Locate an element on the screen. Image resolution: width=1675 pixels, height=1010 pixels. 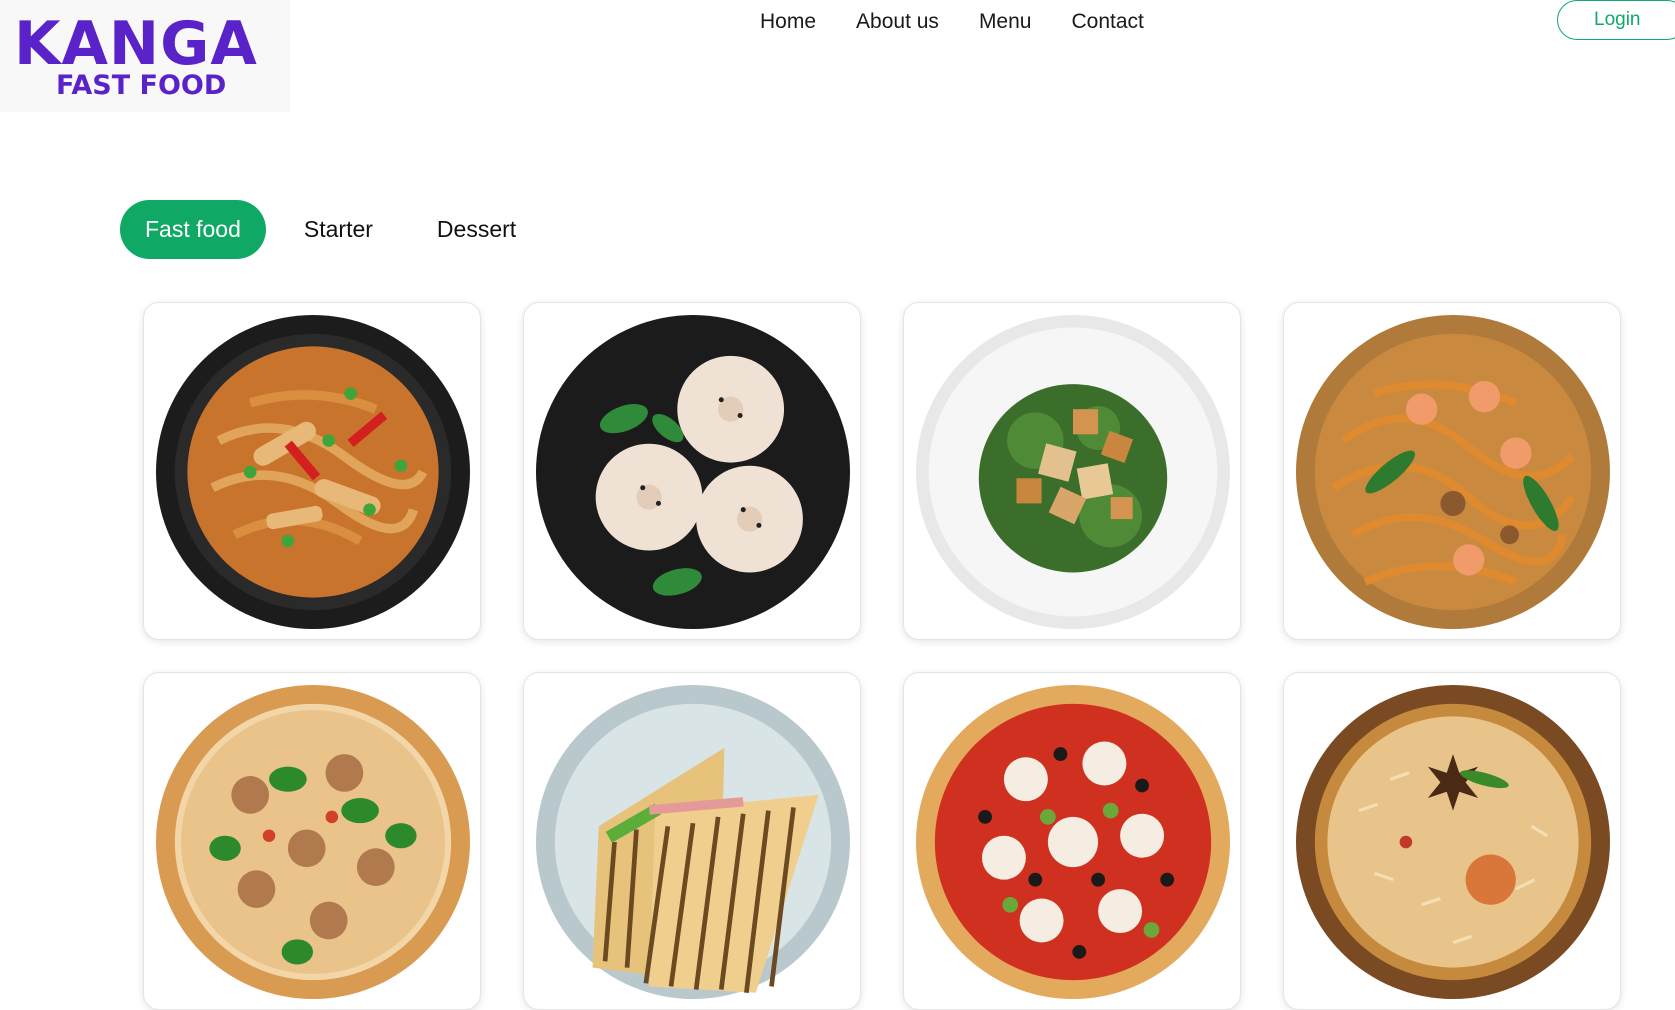
chicken-salad-plate-image is located at coordinates (1073, 472).